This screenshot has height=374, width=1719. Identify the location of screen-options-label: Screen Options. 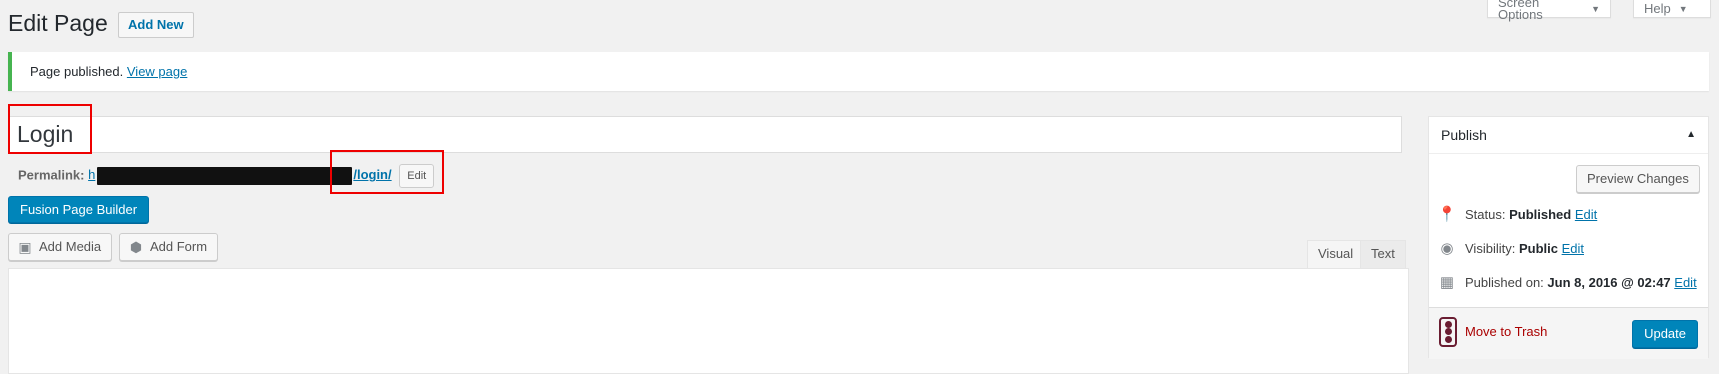
(1520, 11).